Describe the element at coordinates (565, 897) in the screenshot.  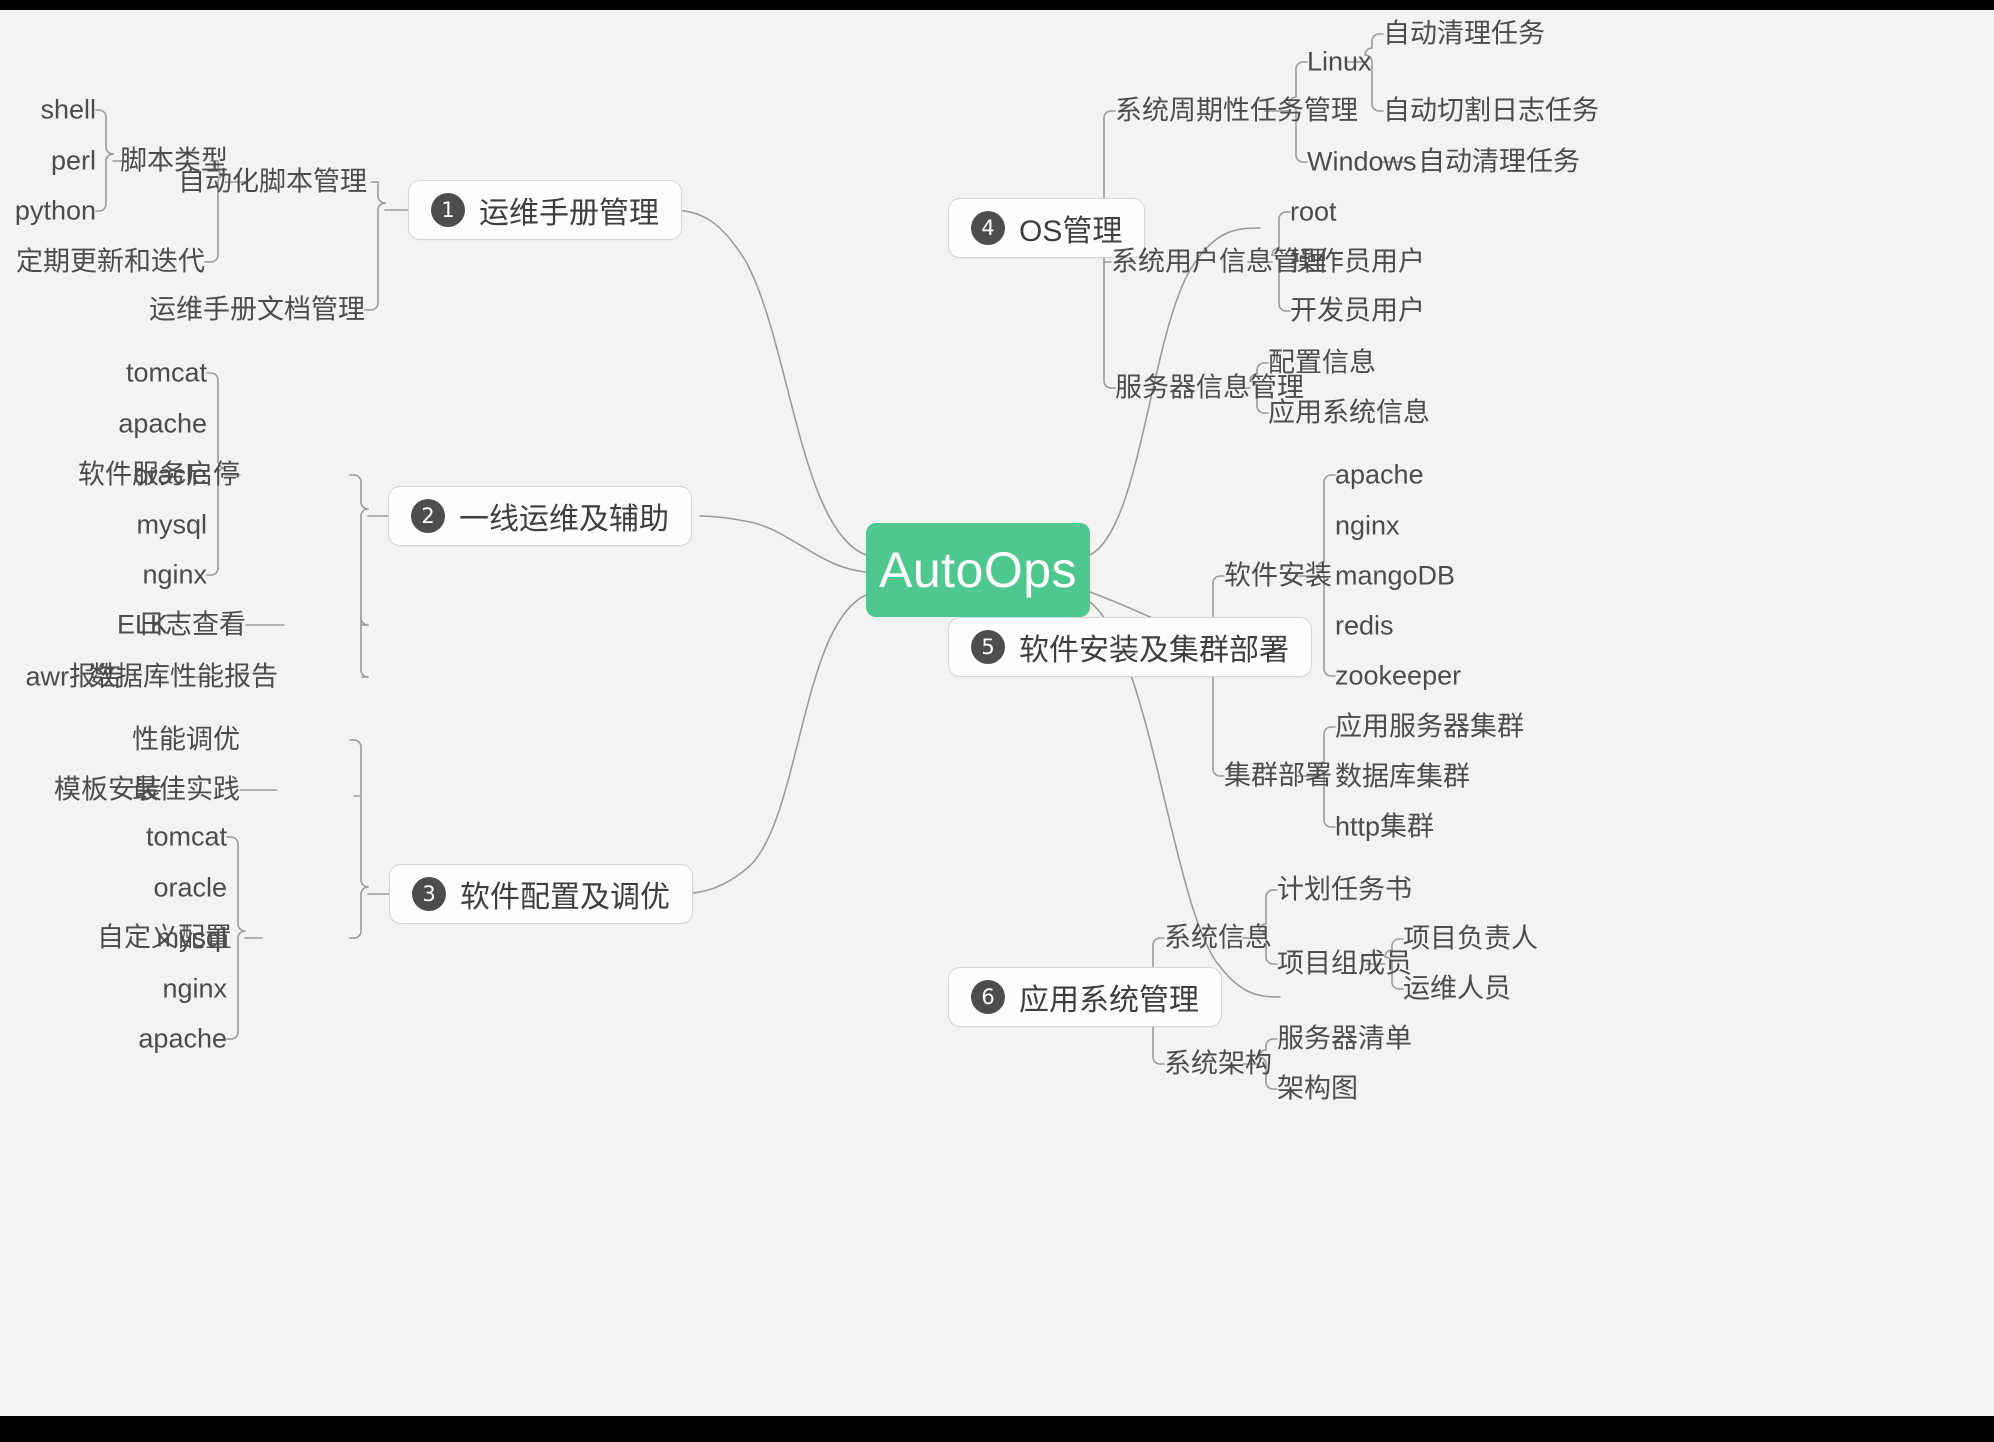
I see `branch-label-3: 软件配置及调优` at that location.